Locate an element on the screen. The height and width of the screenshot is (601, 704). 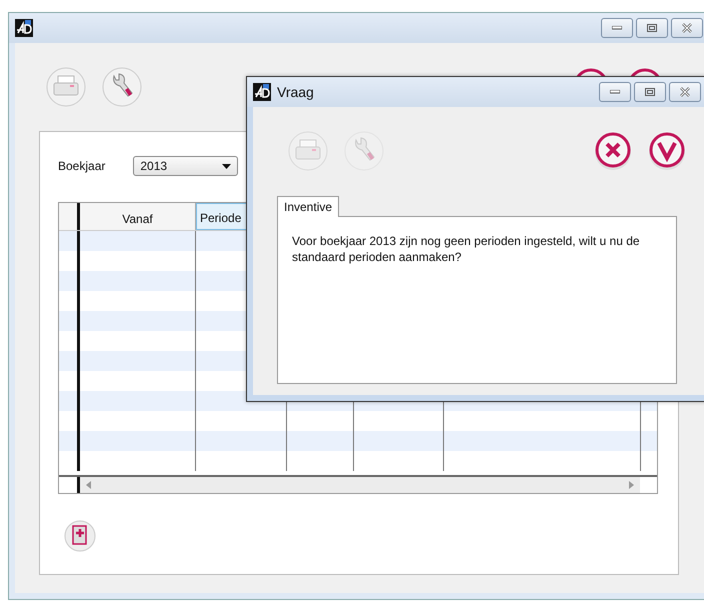
add-book-icon is located at coordinates (80, 536).